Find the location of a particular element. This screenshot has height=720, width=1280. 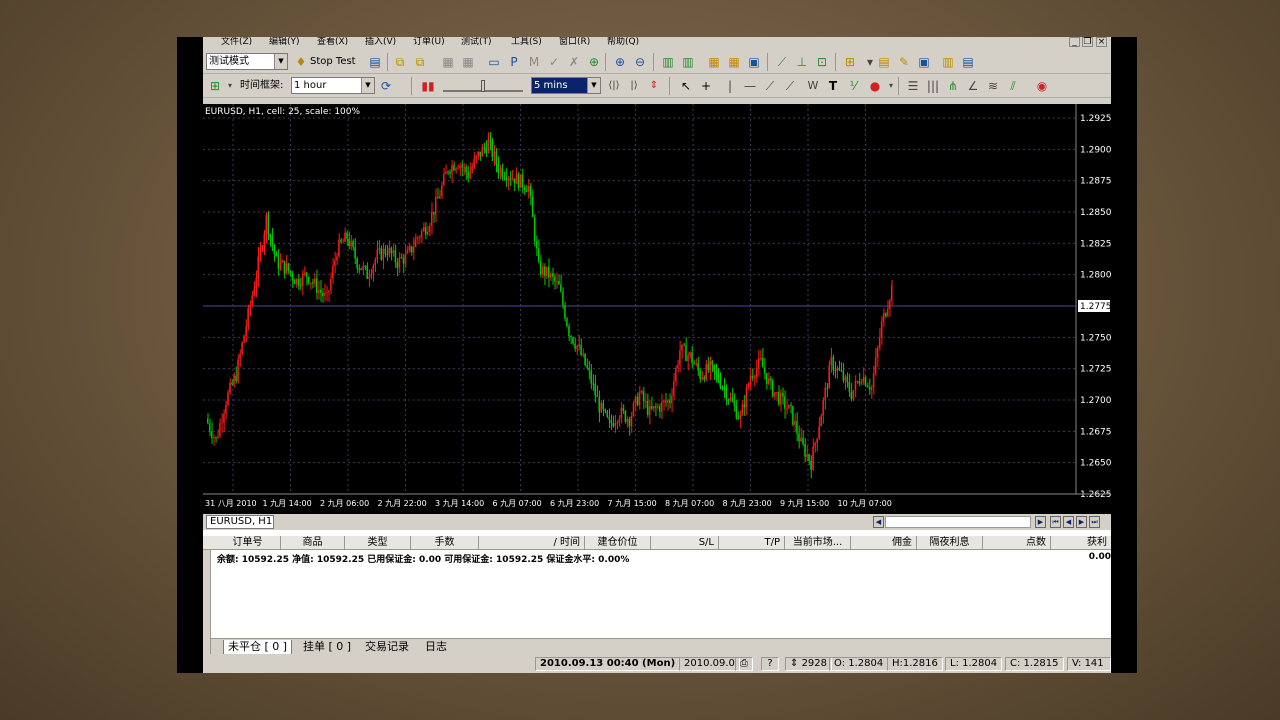

col-symbol: 商品 is located at coordinates (313, 543).